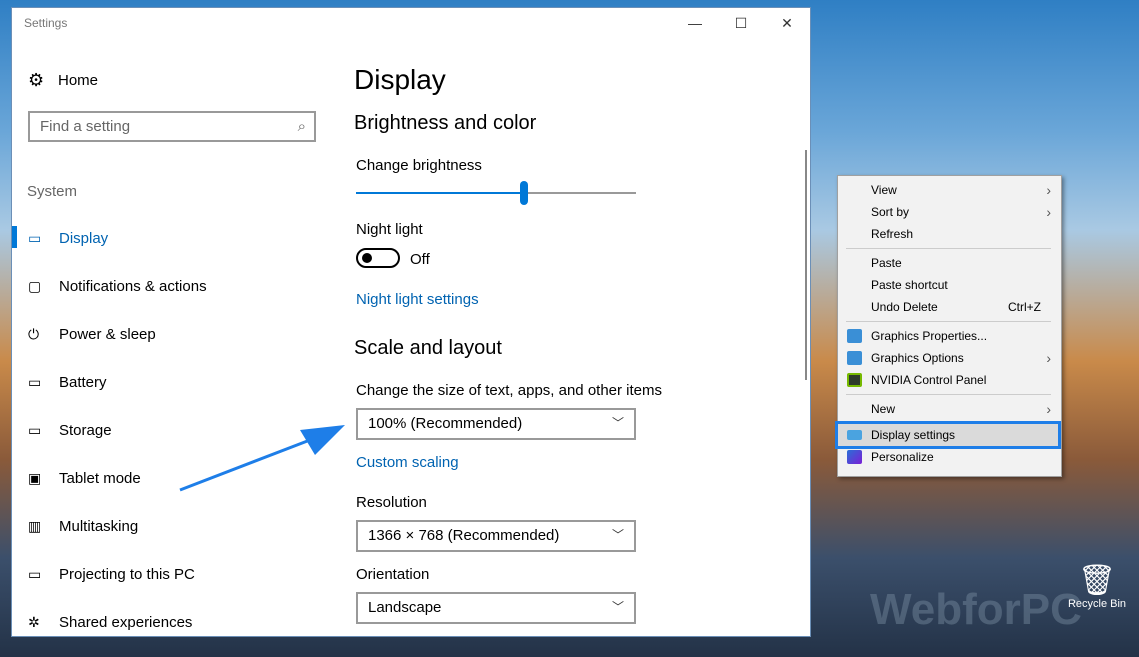  What do you see at coordinates (1097, 604) in the screenshot?
I see `recycle-bin-label: Recycle Bin` at bounding box center [1097, 604].